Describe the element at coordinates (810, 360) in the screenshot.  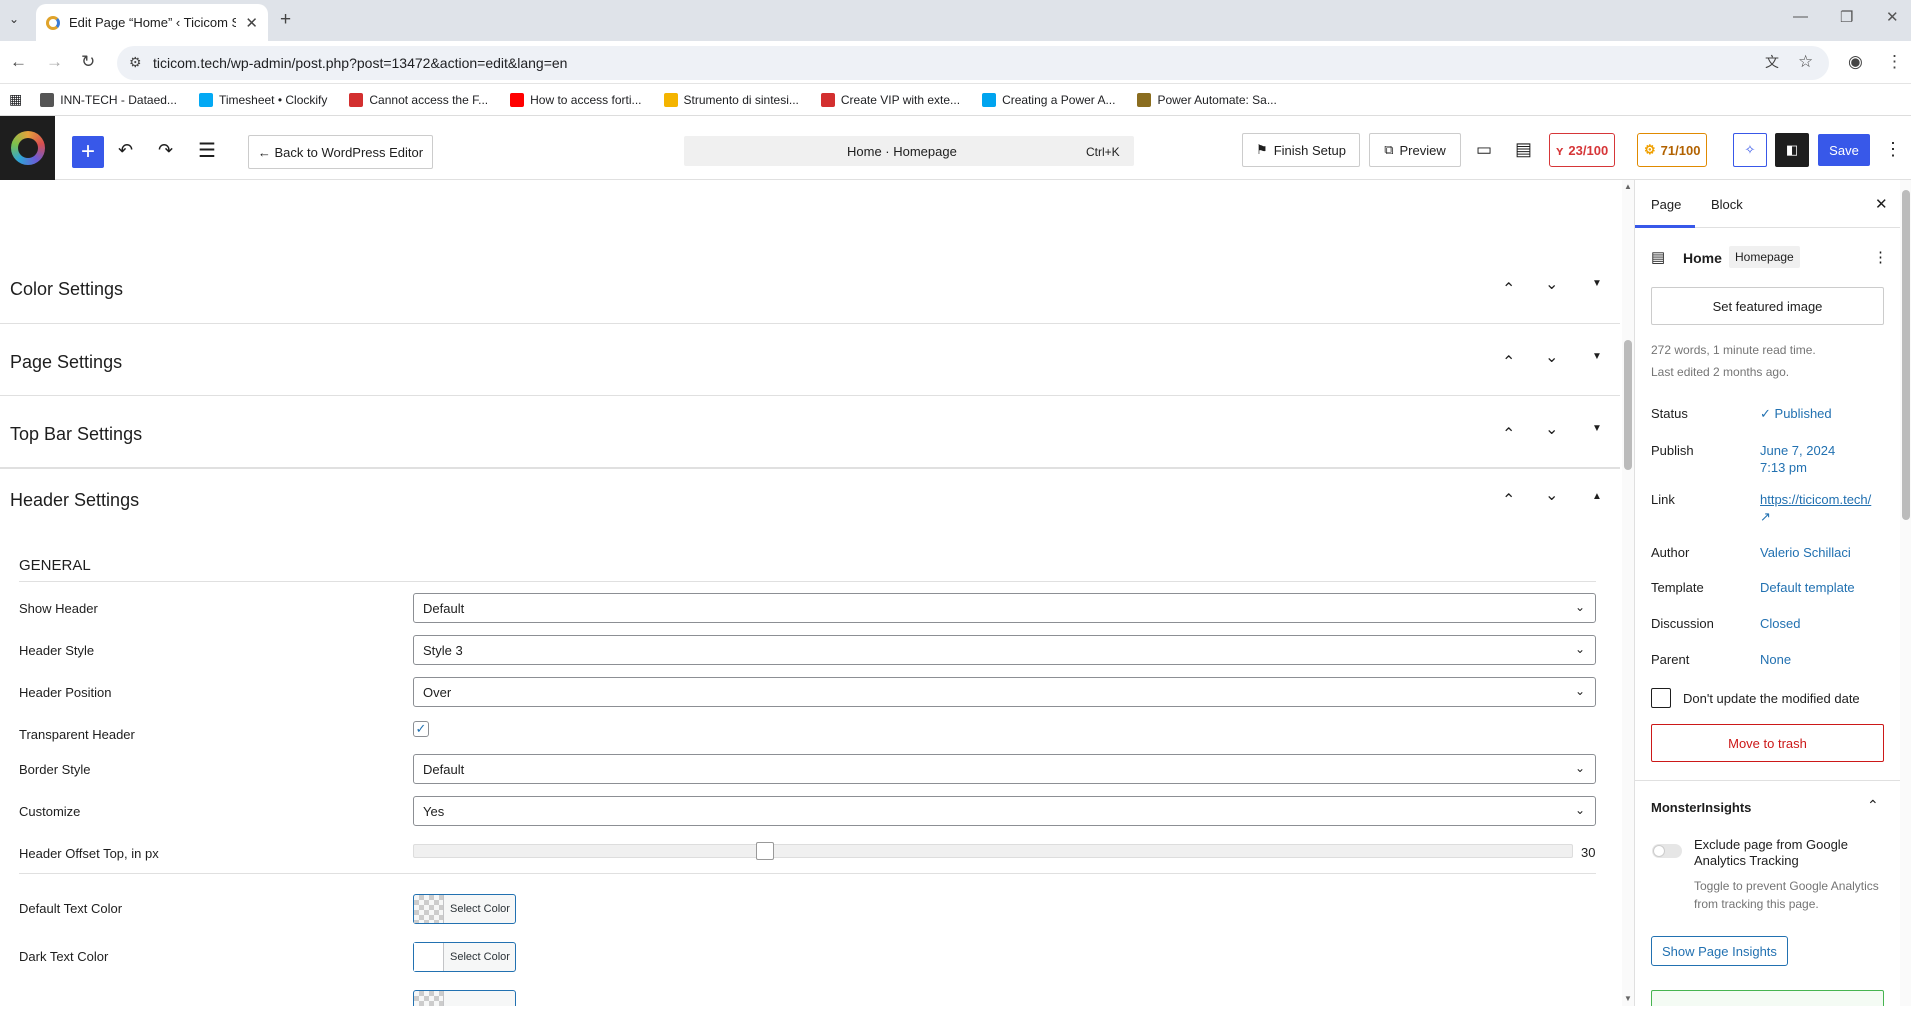
I see `page-settings-panel: Page Settings ⌃ ⌄ ▼` at that location.